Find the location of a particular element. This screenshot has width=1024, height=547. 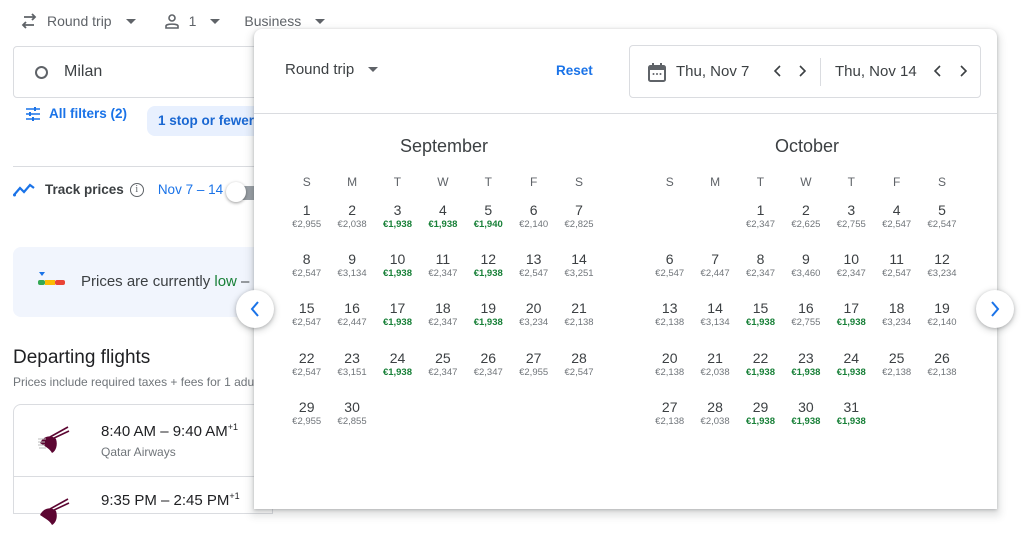

calendar-day: 20 €2,138 is located at coordinates (669, 374).